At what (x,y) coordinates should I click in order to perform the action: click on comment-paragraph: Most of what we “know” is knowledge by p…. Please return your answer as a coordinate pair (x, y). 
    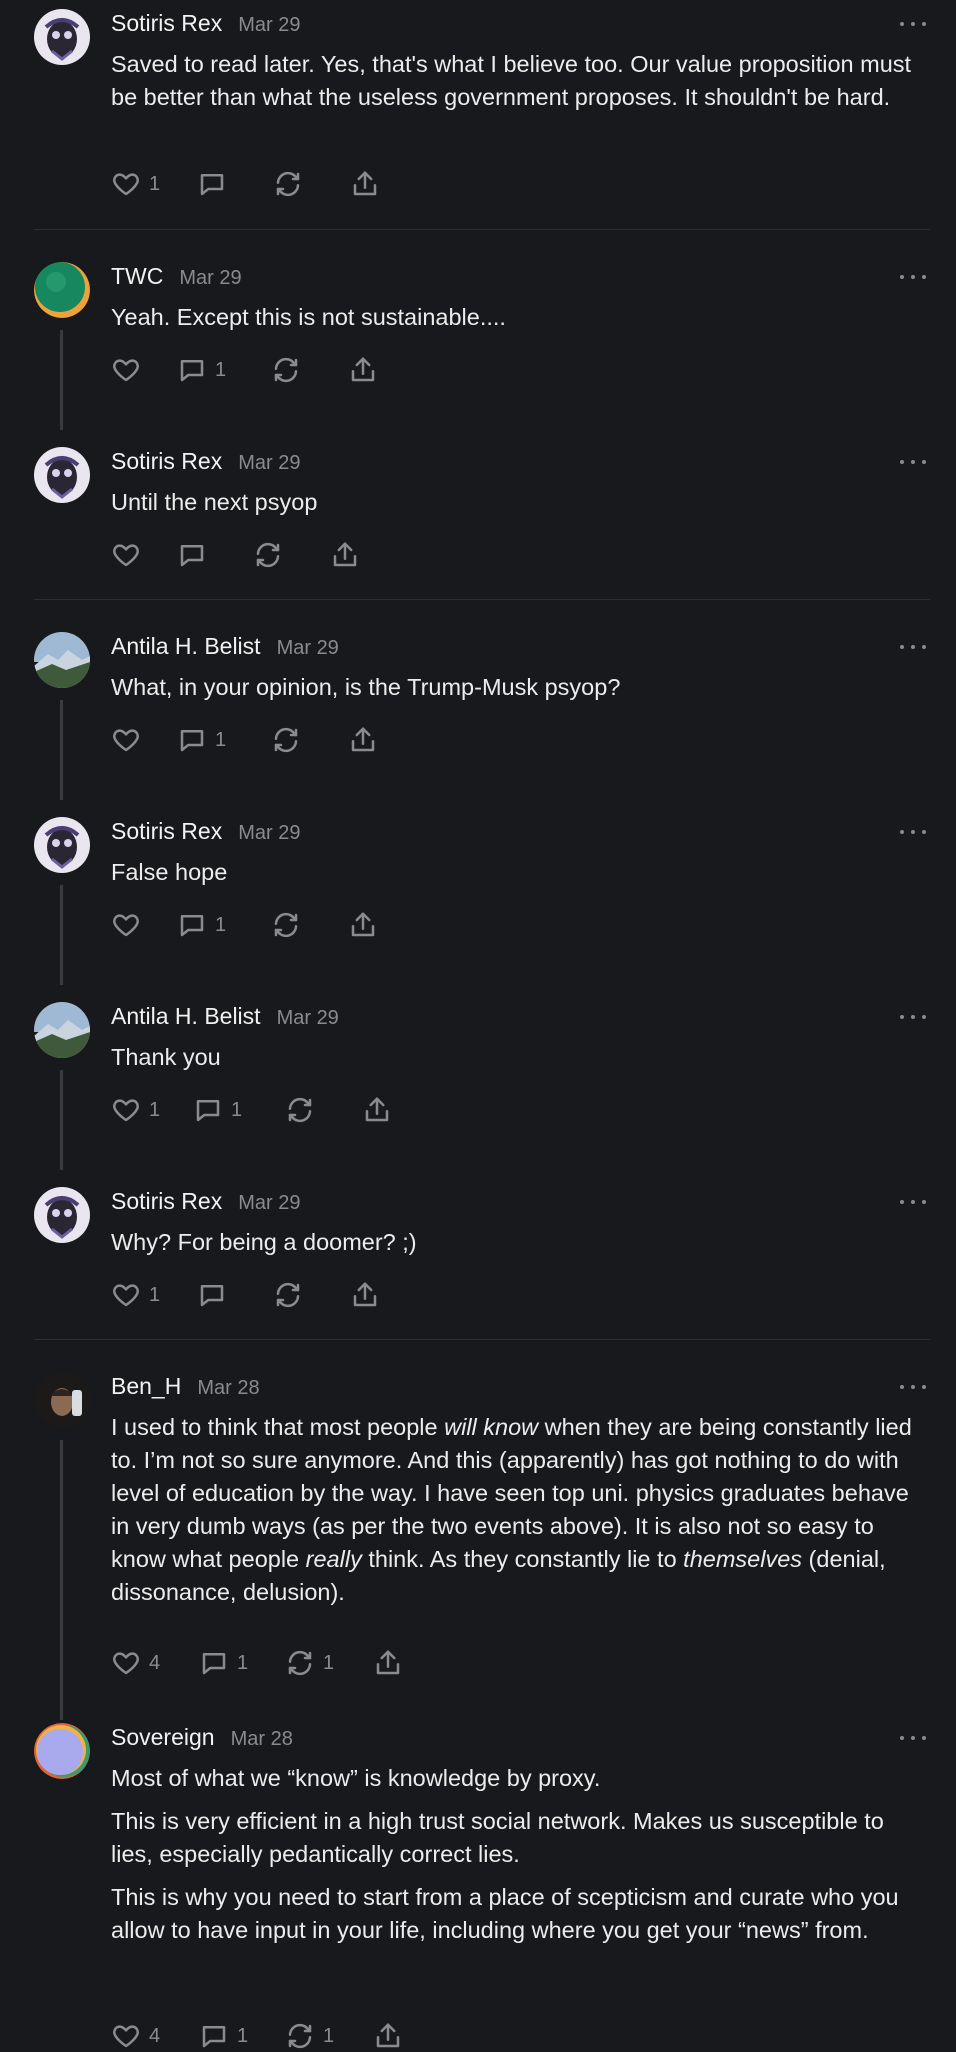
    Looking at the image, I should click on (356, 1778).